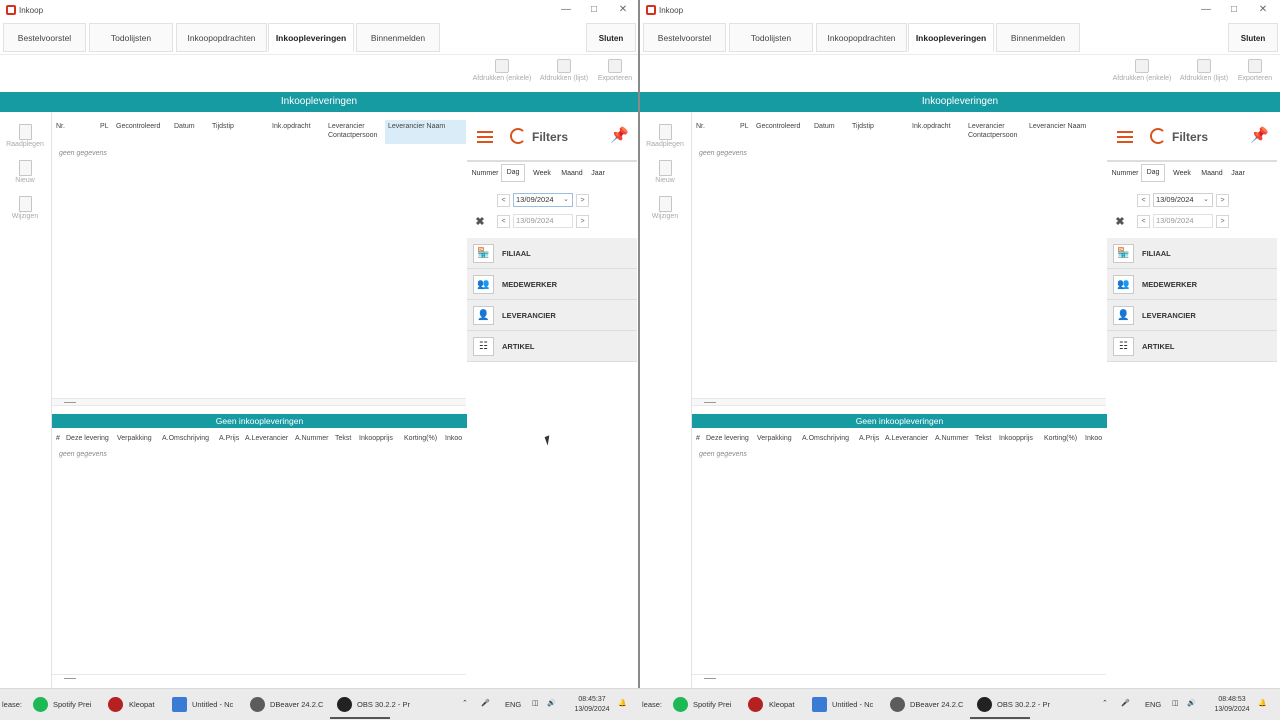 The height and width of the screenshot is (720, 1280). I want to click on print-single-button: Afdrukken (enkele), so click(1142, 75).